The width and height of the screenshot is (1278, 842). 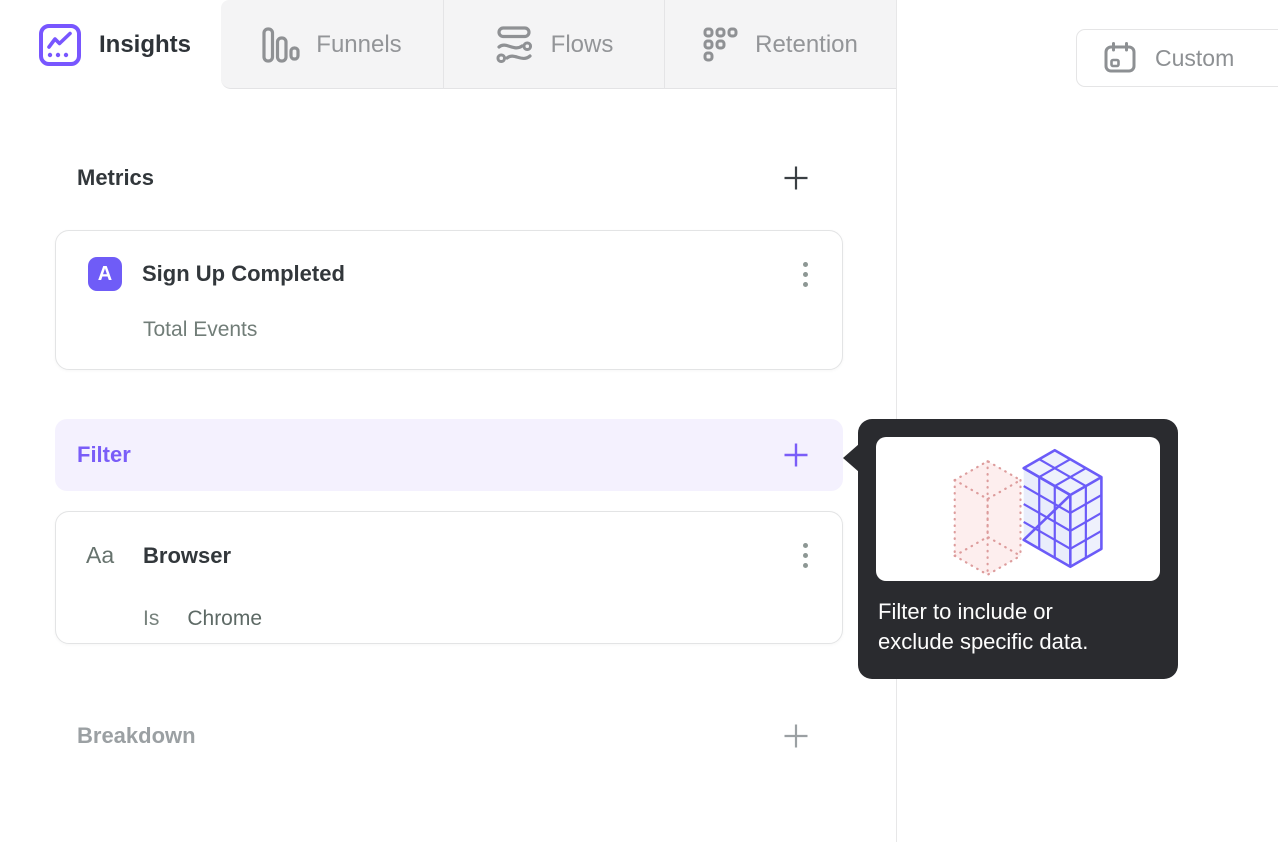 I want to click on tooltip-text-line2: exclude specific data., so click(x=983, y=641).